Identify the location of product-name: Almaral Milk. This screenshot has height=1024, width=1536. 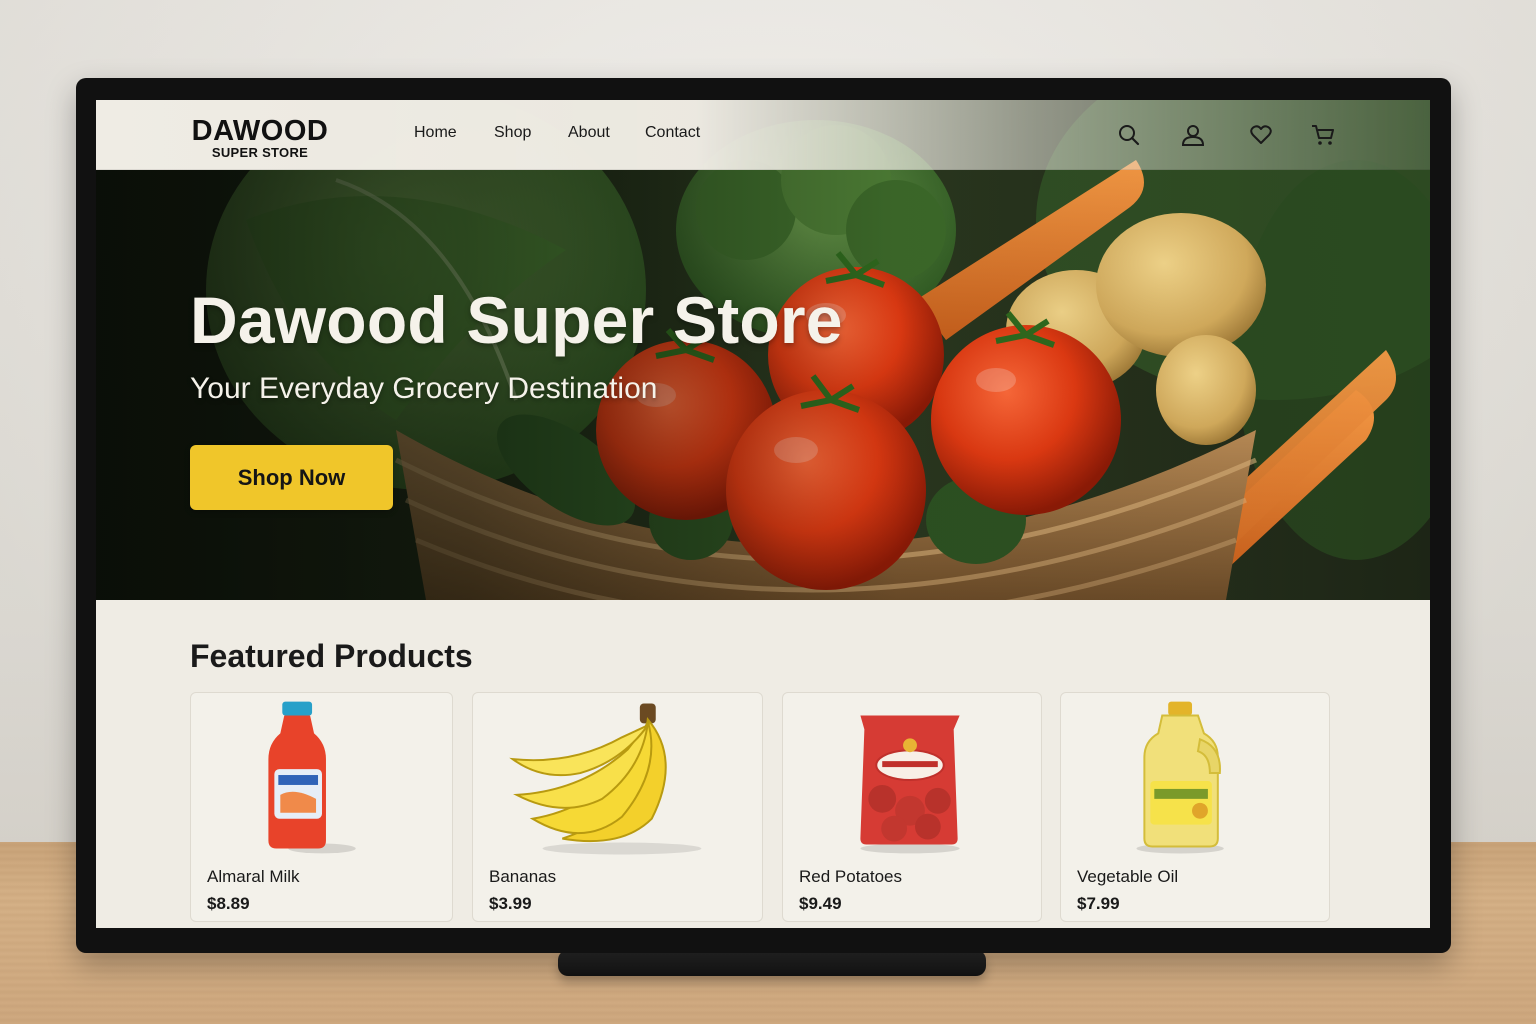
(253, 876).